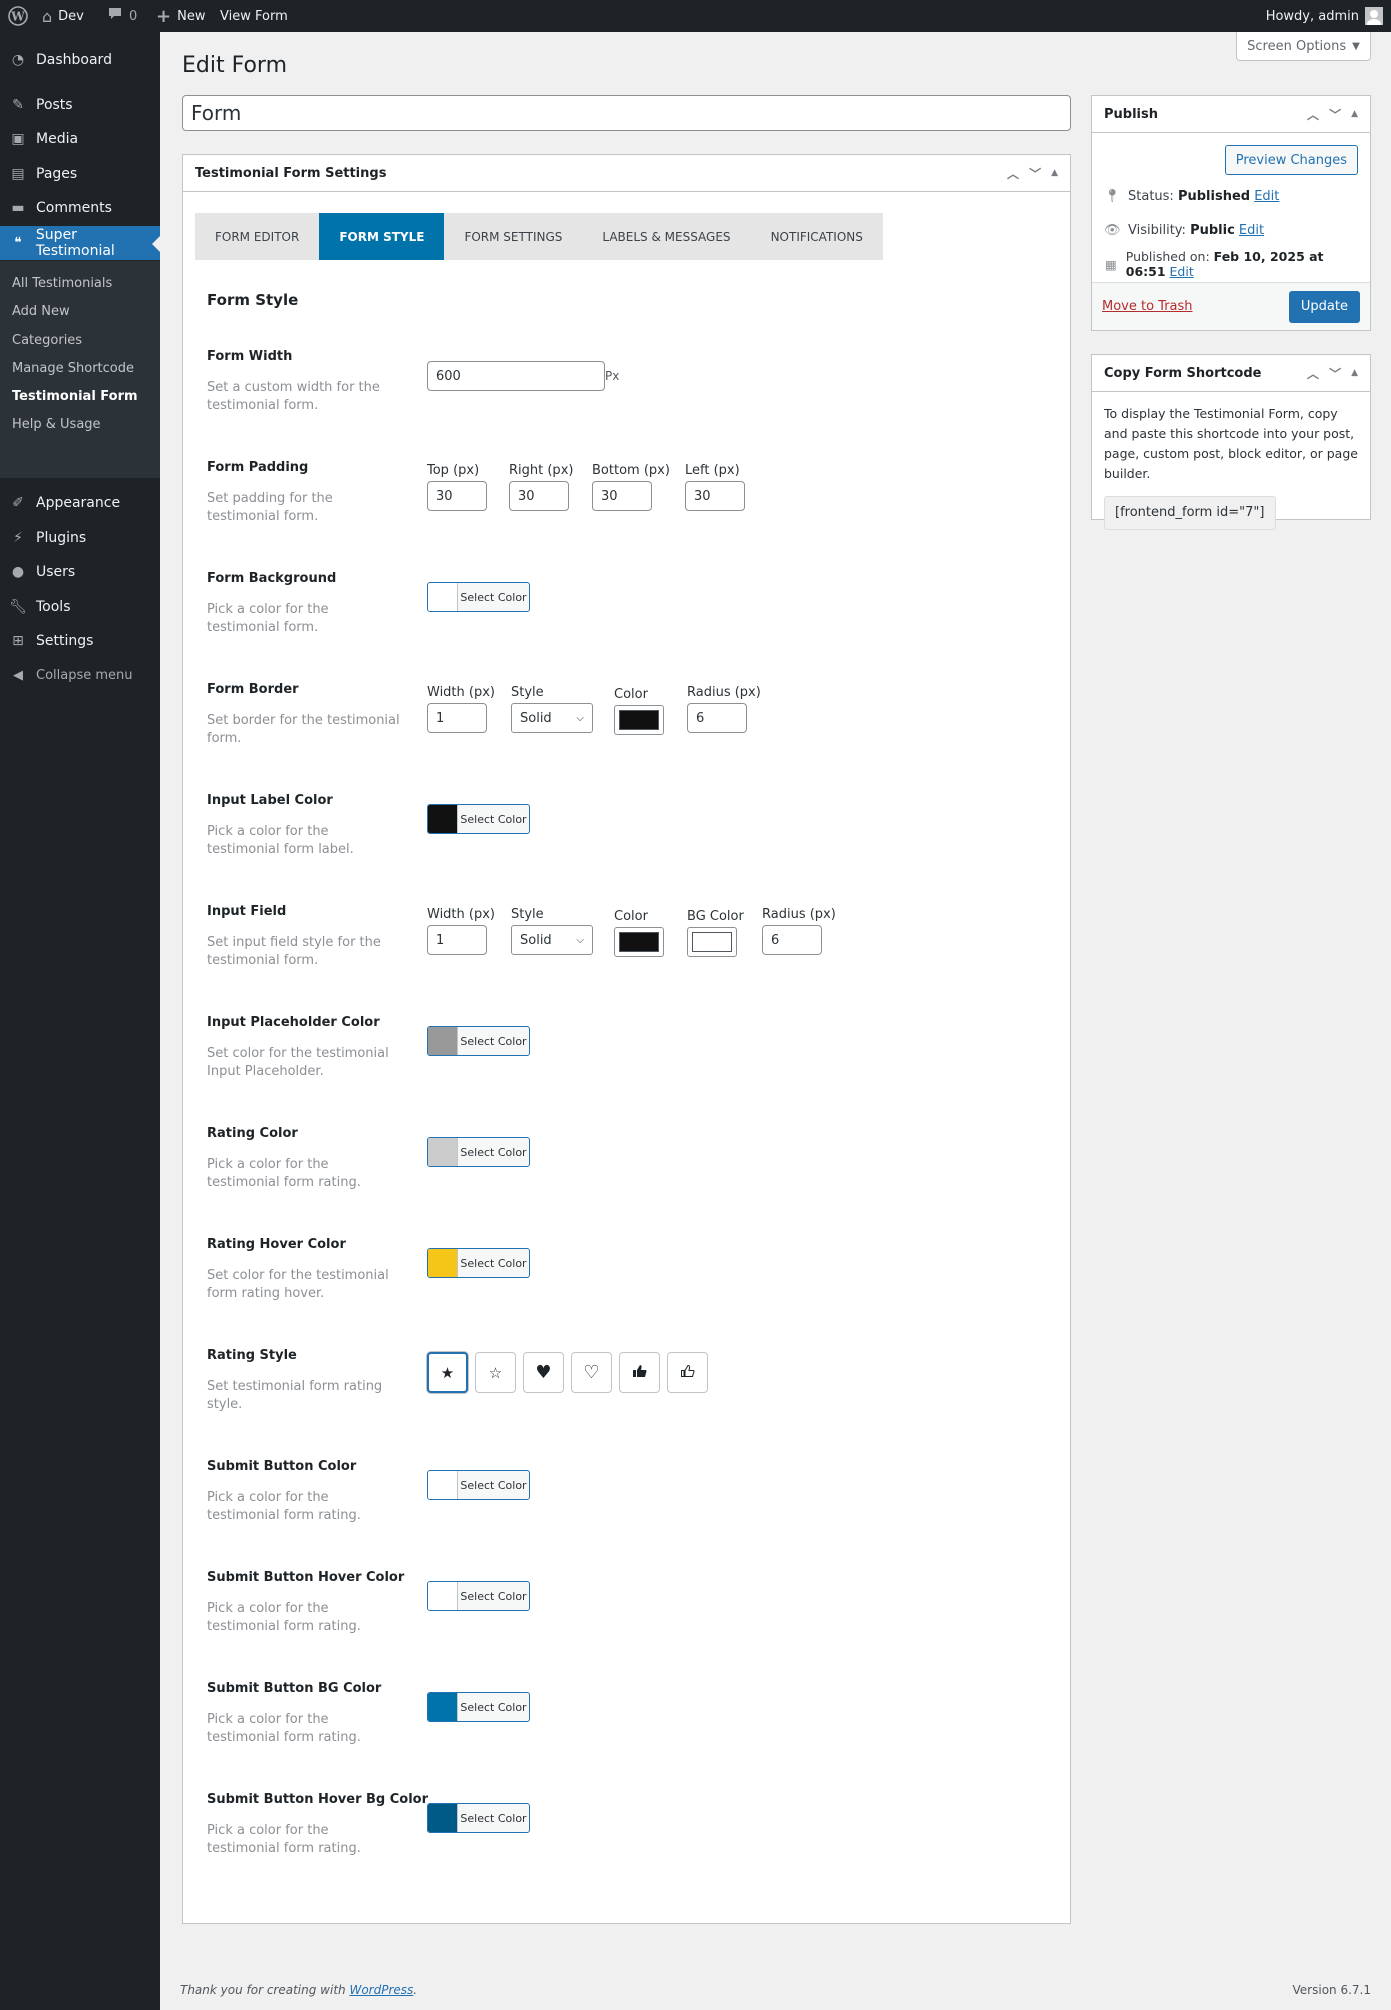 This screenshot has height=2010, width=1391. Describe the element at coordinates (62, 283) in the screenshot. I see `submenu-all-testimonials: All Testimonials` at that location.